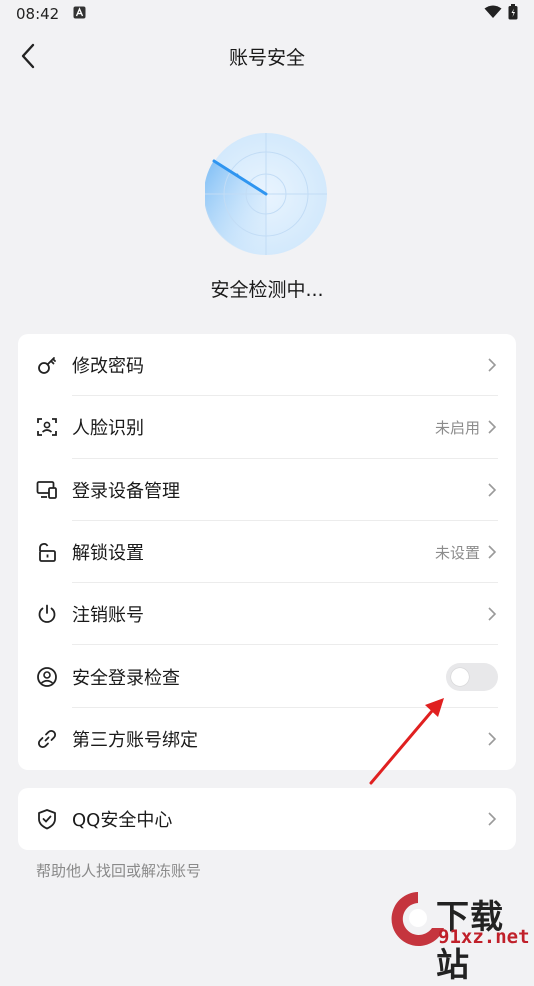 This screenshot has width=534, height=986. What do you see at coordinates (513, 14) in the screenshot?
I see `battery-icon` at bounding box center [513, 14].